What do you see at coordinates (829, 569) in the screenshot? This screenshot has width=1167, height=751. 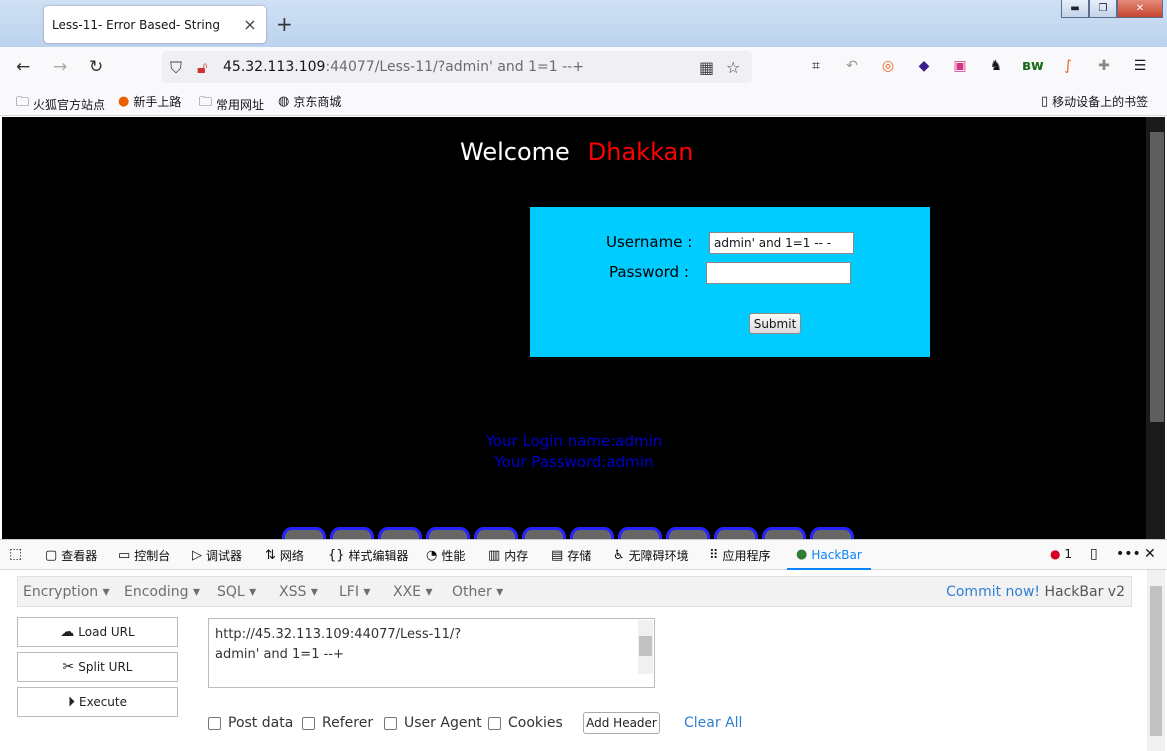 I see `active-tab-indicator` at bounding box center [829, 569].